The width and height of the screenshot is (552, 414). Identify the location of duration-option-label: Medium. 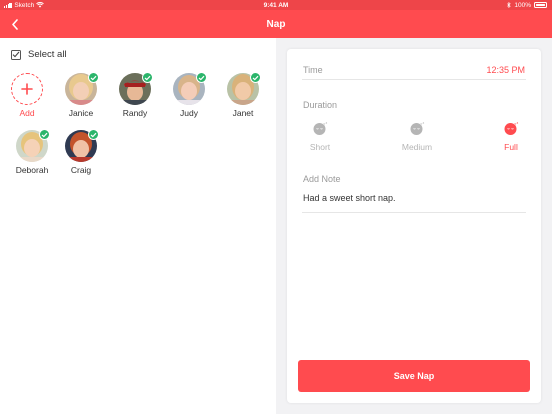
(417, 147).